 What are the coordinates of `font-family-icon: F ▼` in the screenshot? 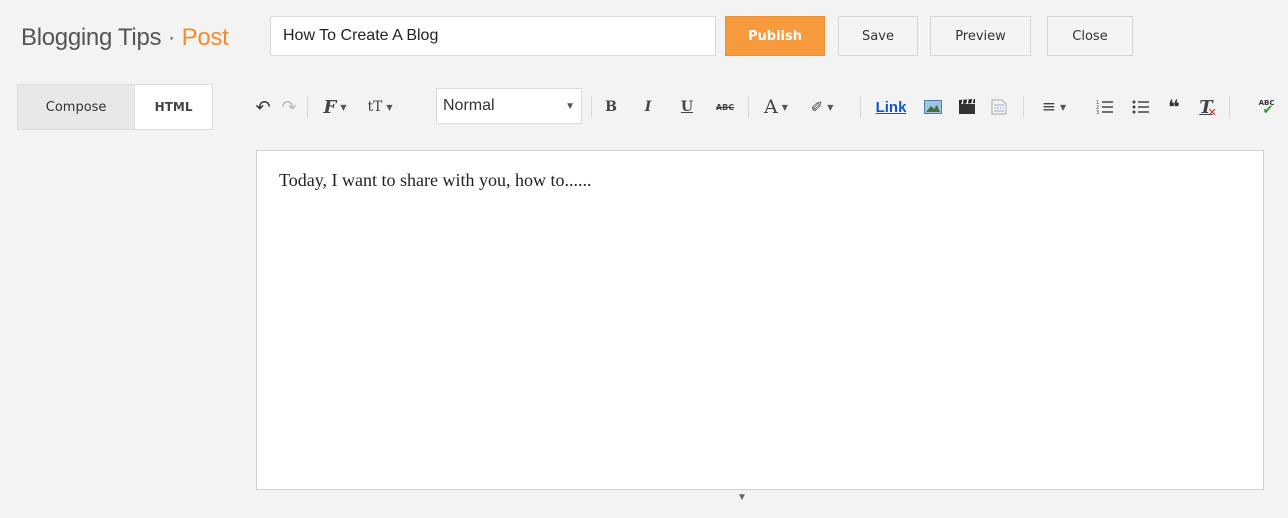 It's located at (335, 107).